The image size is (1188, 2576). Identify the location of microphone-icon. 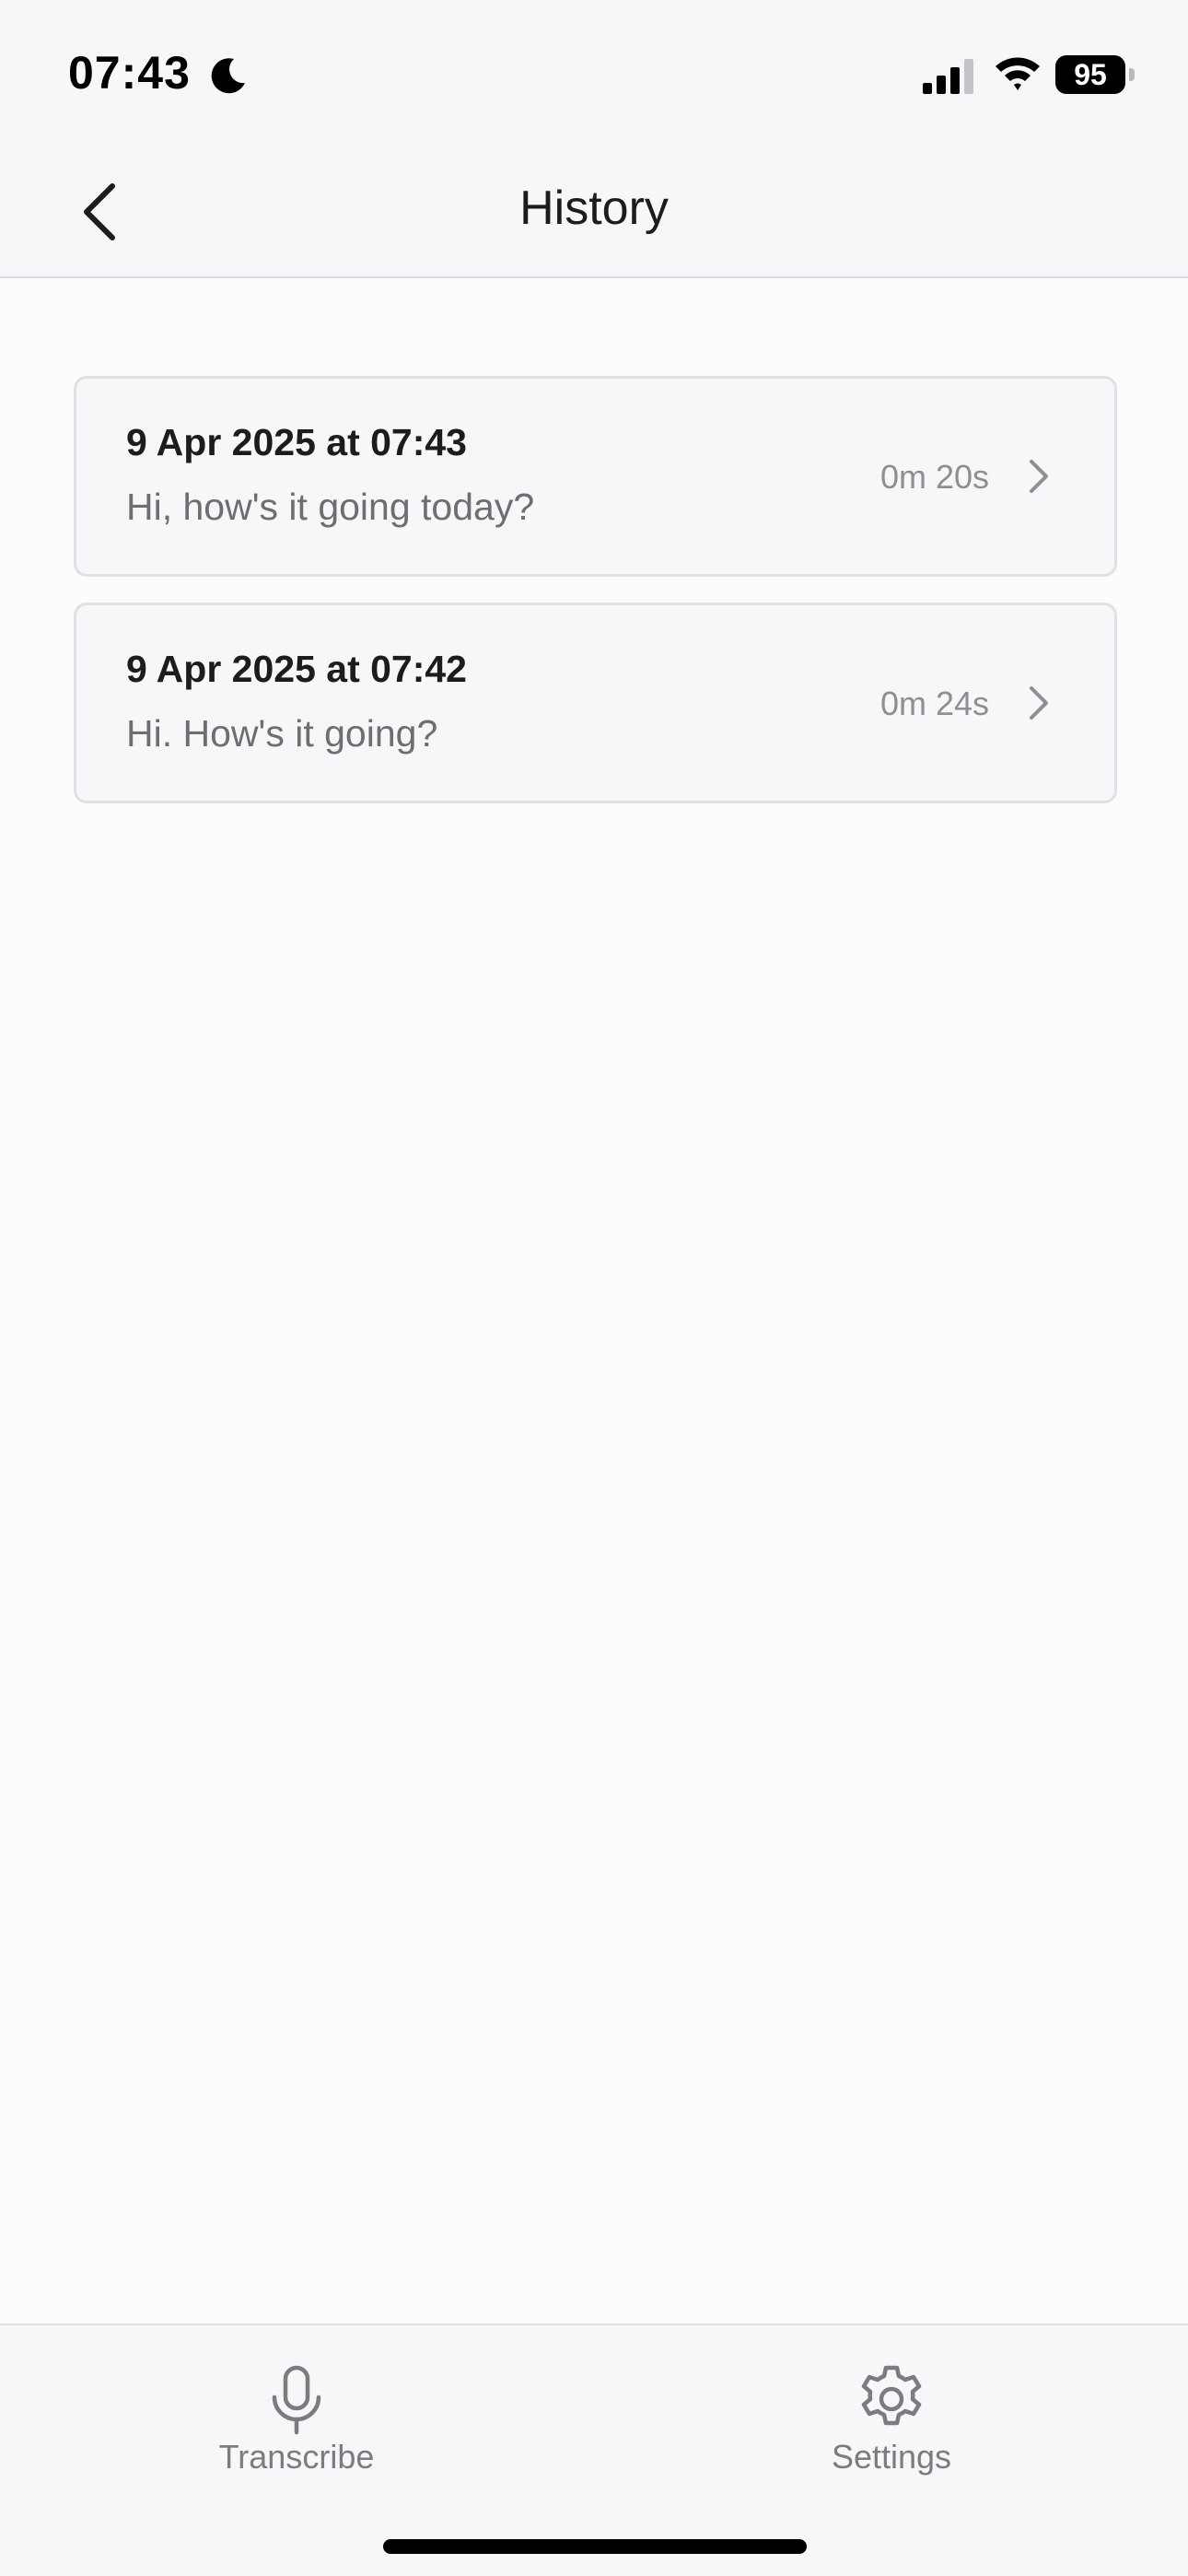
(296, 2400).